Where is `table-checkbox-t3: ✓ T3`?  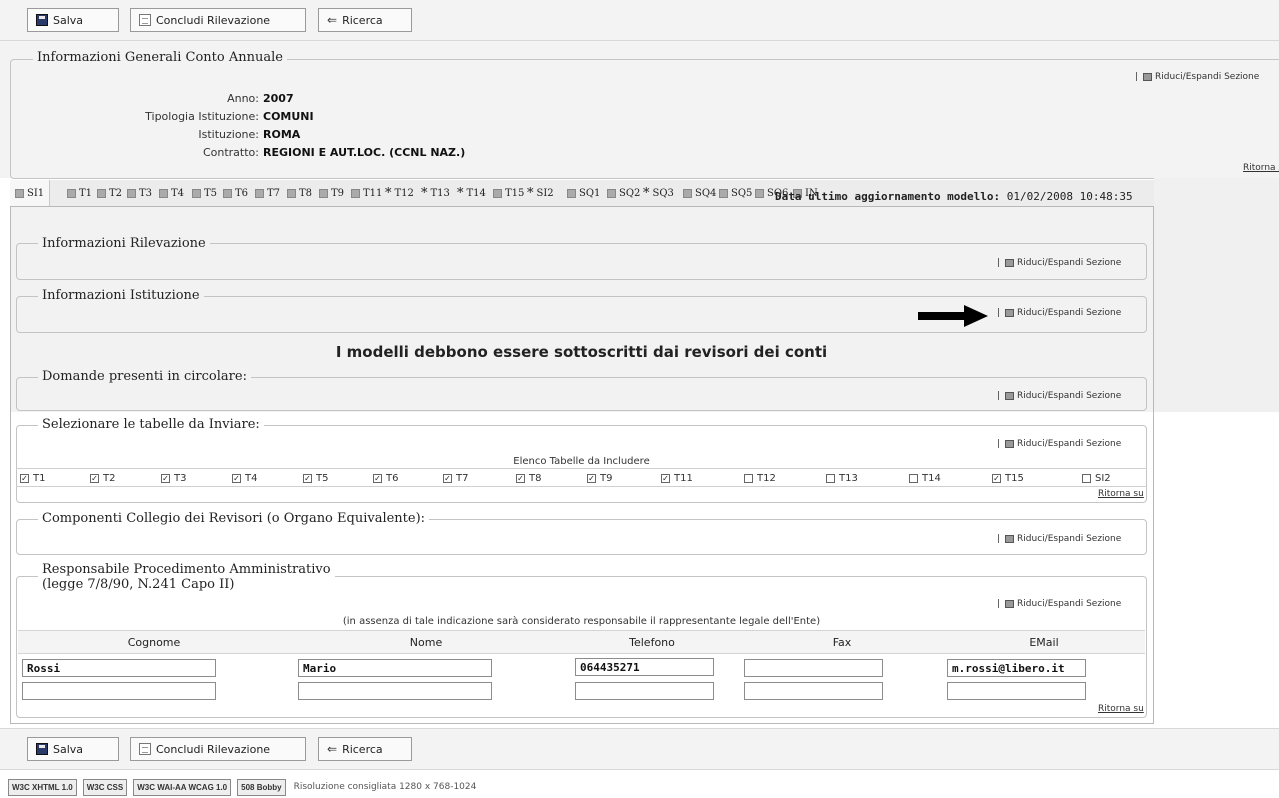 table-checkbox-t3: ✓ T3 is located at coordinates (173, 478).